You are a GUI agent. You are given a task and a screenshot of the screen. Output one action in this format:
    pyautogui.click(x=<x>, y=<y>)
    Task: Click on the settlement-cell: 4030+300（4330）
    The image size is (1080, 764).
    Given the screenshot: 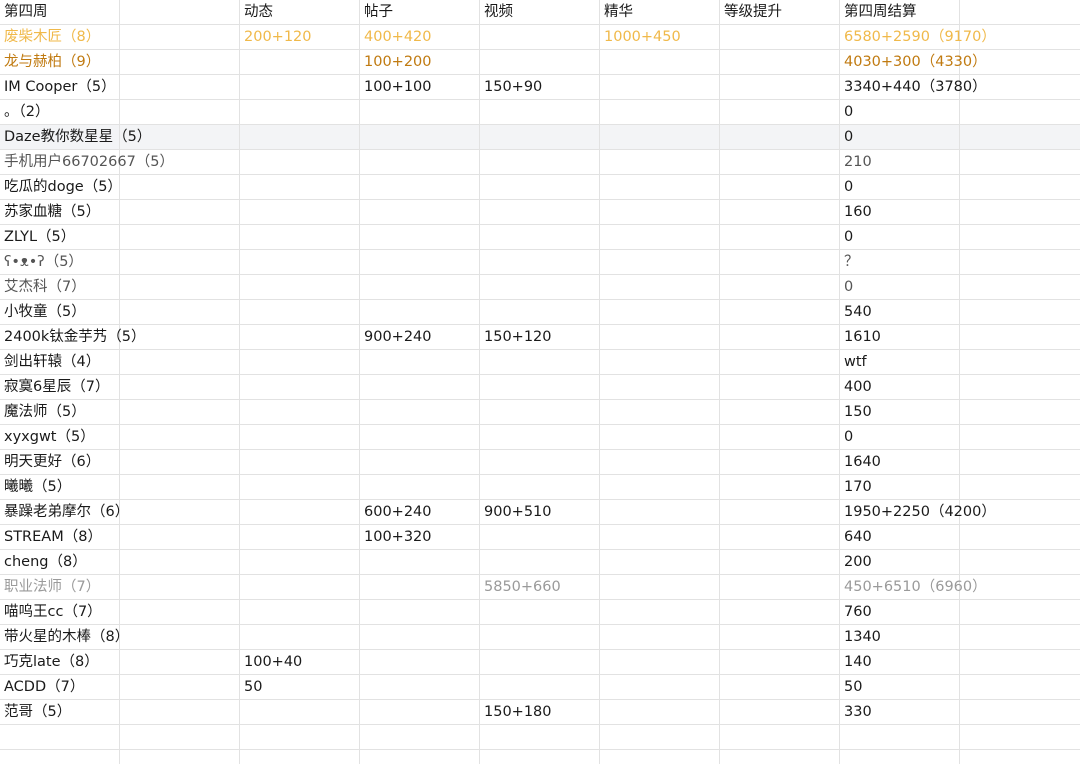 What is the action you would take?
    pyautogui.click(x=913, y=62)
    